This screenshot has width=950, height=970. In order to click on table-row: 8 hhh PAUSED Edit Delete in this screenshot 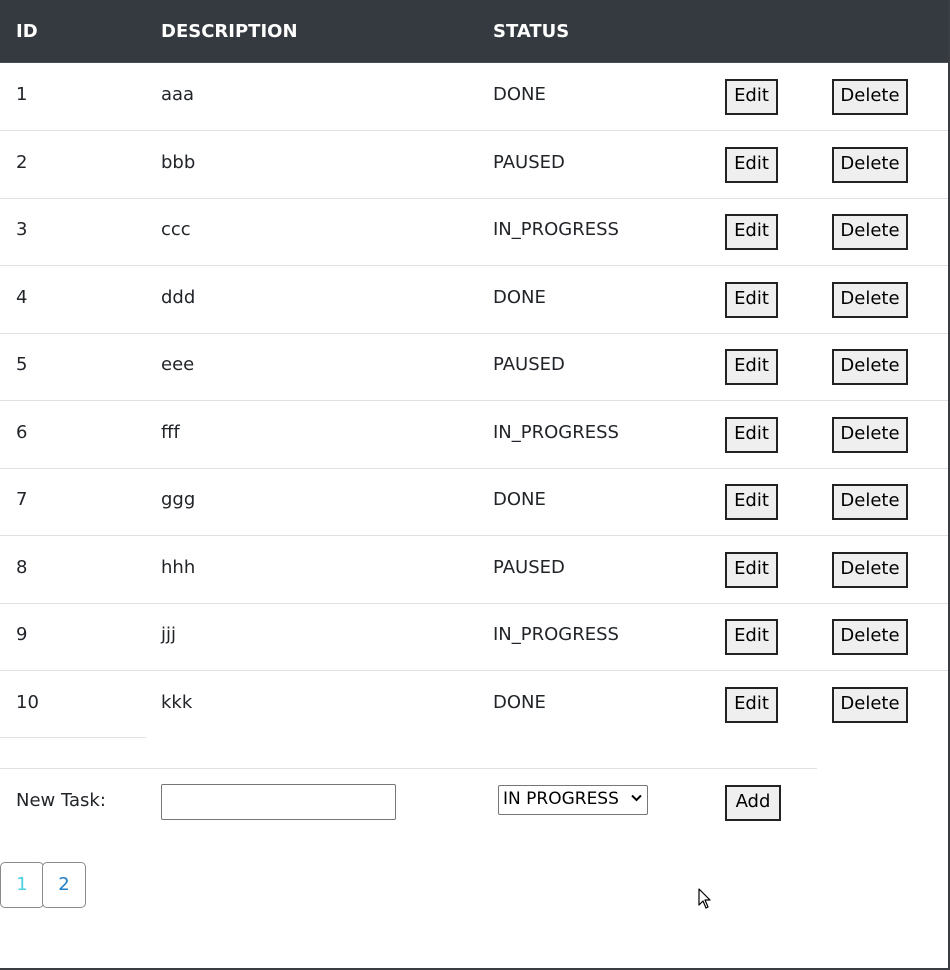, I will do `click(474, 570)`.